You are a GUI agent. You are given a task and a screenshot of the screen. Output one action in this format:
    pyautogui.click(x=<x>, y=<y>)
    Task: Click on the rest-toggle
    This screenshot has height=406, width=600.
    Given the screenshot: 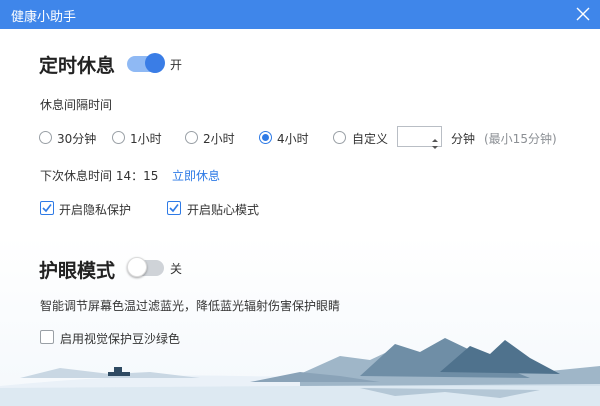 What is the action you would take?
    pyautogui.click(x=146, y=63)
    